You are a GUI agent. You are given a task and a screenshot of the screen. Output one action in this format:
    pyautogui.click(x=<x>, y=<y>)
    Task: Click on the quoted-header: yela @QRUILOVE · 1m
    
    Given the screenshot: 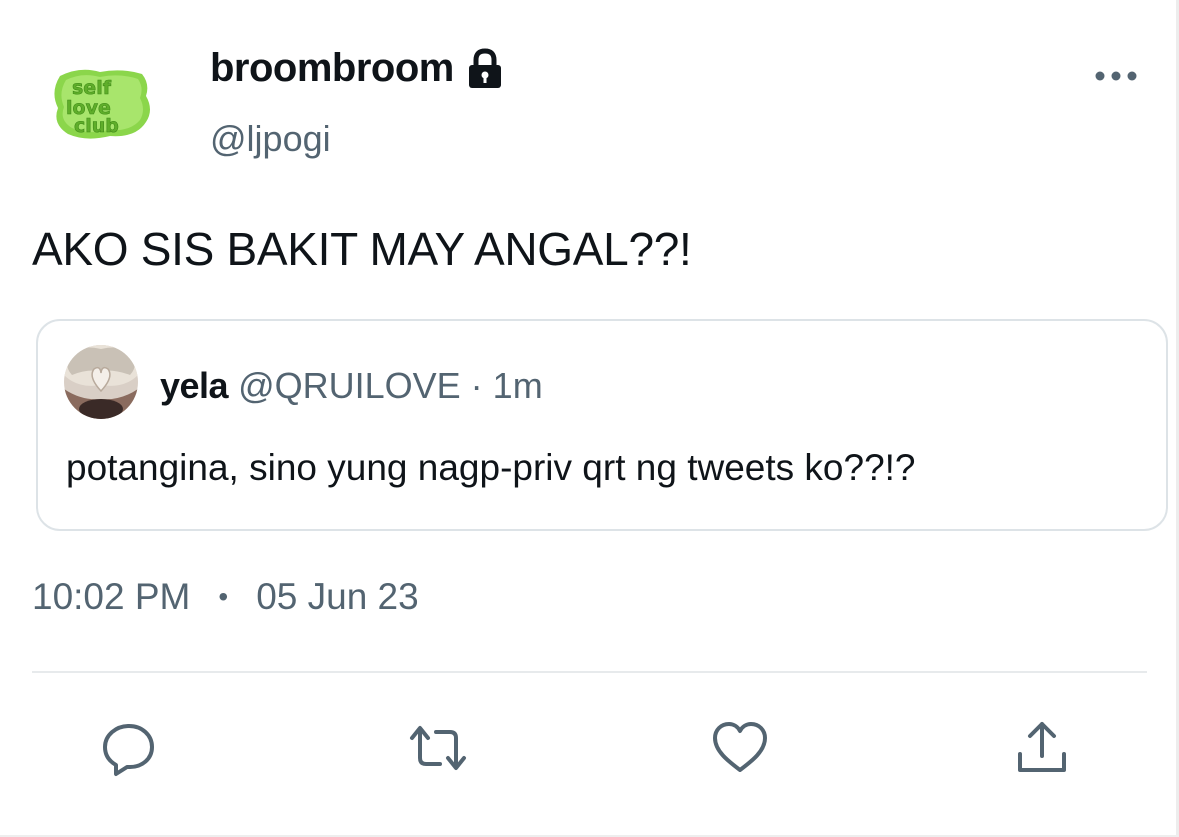 What is the action you would take?
    pyautogui.click(x=351, y=386)
    